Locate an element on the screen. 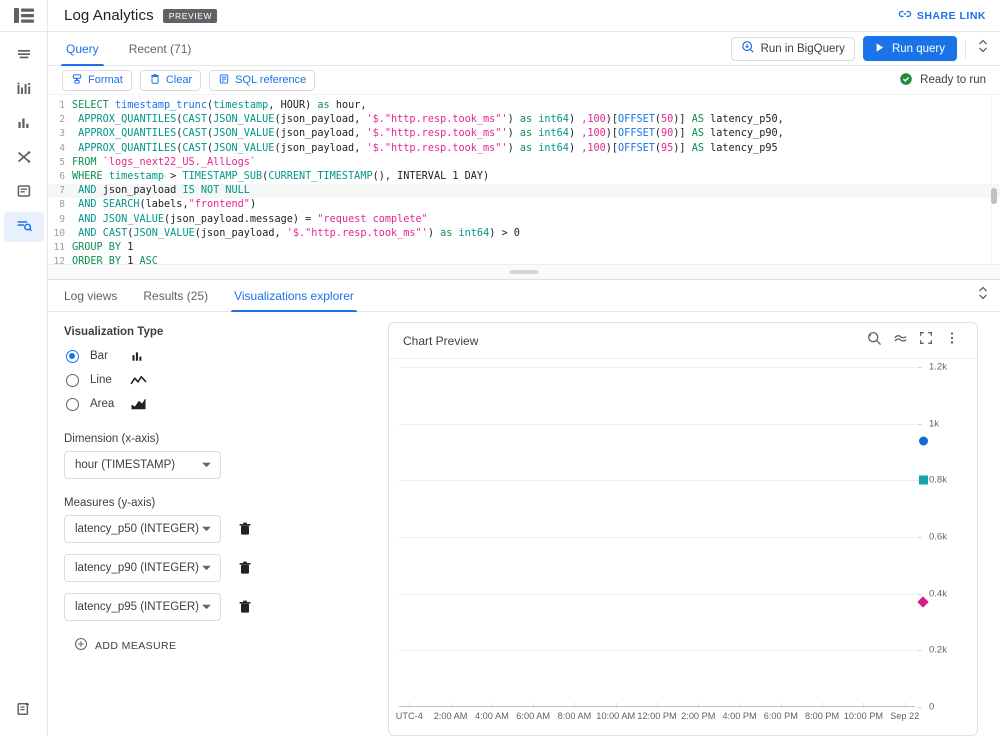 Image resolution: width=1000 pixels, height=736 pixels. chart-legend-marker-latency_p50 is located at coordinates (923, 602).